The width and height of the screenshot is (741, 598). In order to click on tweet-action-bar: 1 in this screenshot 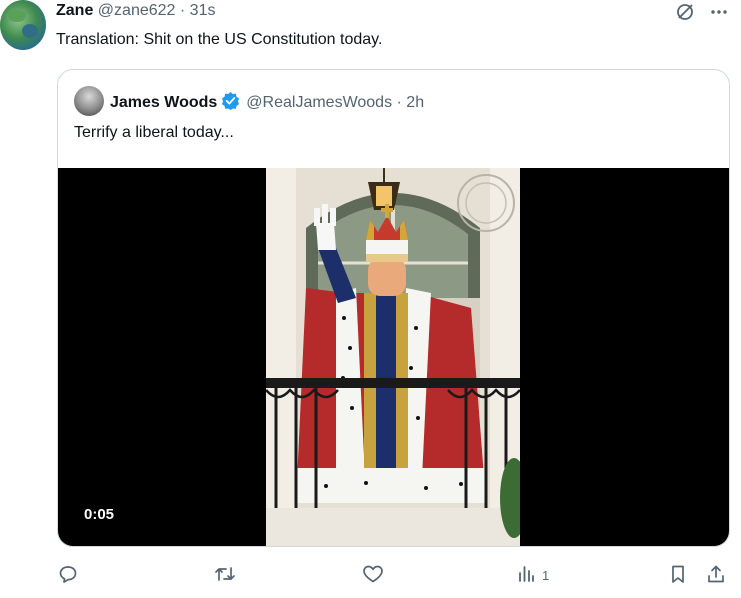, I will do `click(370, 576)`.